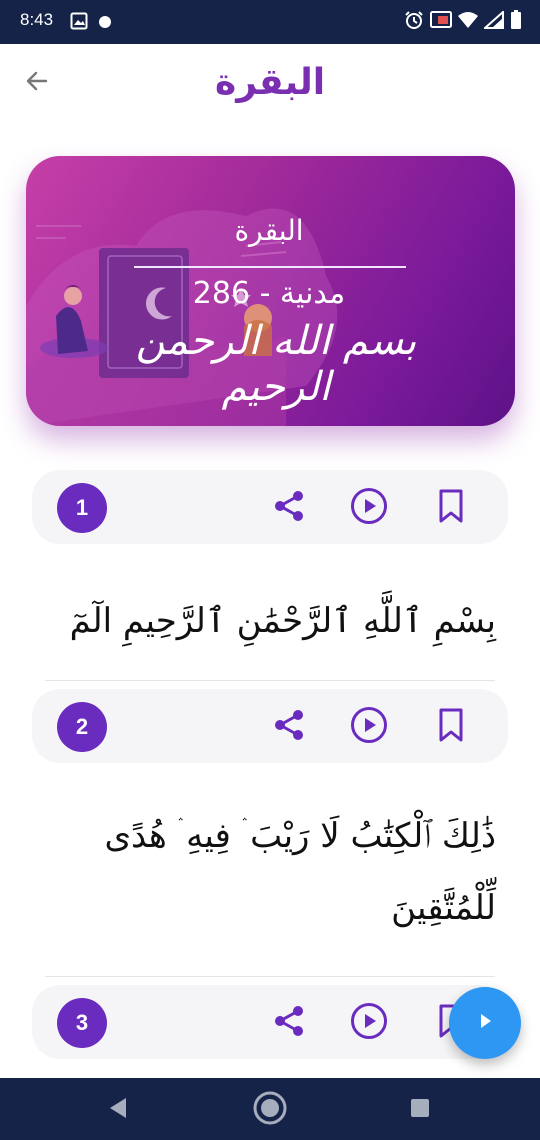 The width and height of the screenshot is (540, 1140). Describe the element at coordinates (91, 23) in the screenshot. I see `status-left-icons` at that location.